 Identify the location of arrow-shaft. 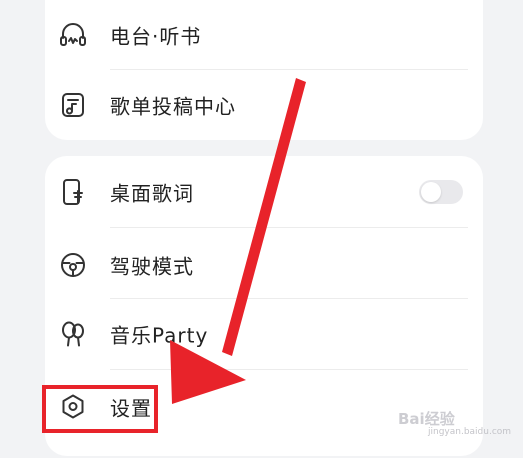
(264, 217).